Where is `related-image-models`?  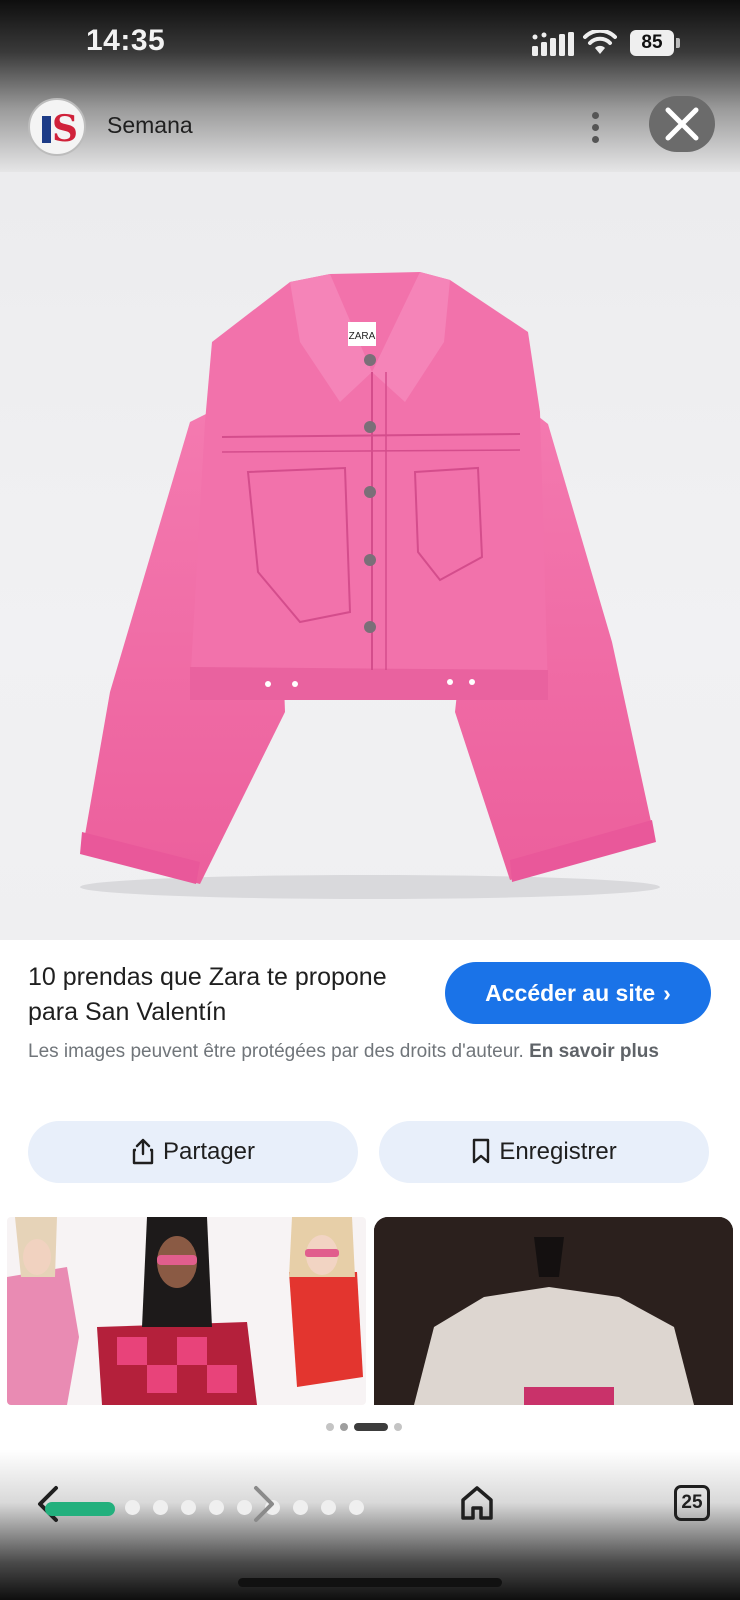
related-image-models is located at coordinates (185, 1311).